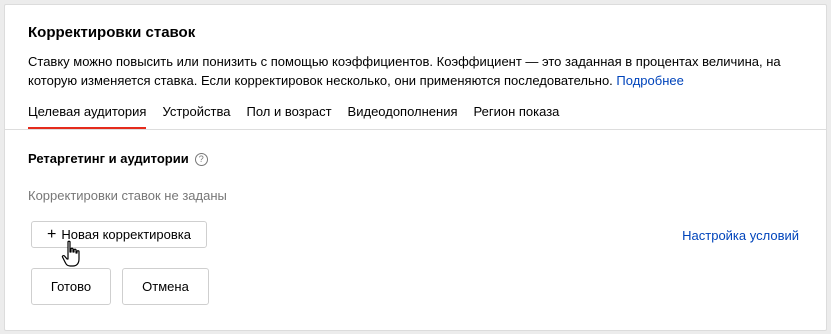 The height and width of the screenshot is (334, 831). What do you see at coordinates (165, 286) in the screenshot?
I see `cancel-button: Отмена` at bounding box center [165, 286].